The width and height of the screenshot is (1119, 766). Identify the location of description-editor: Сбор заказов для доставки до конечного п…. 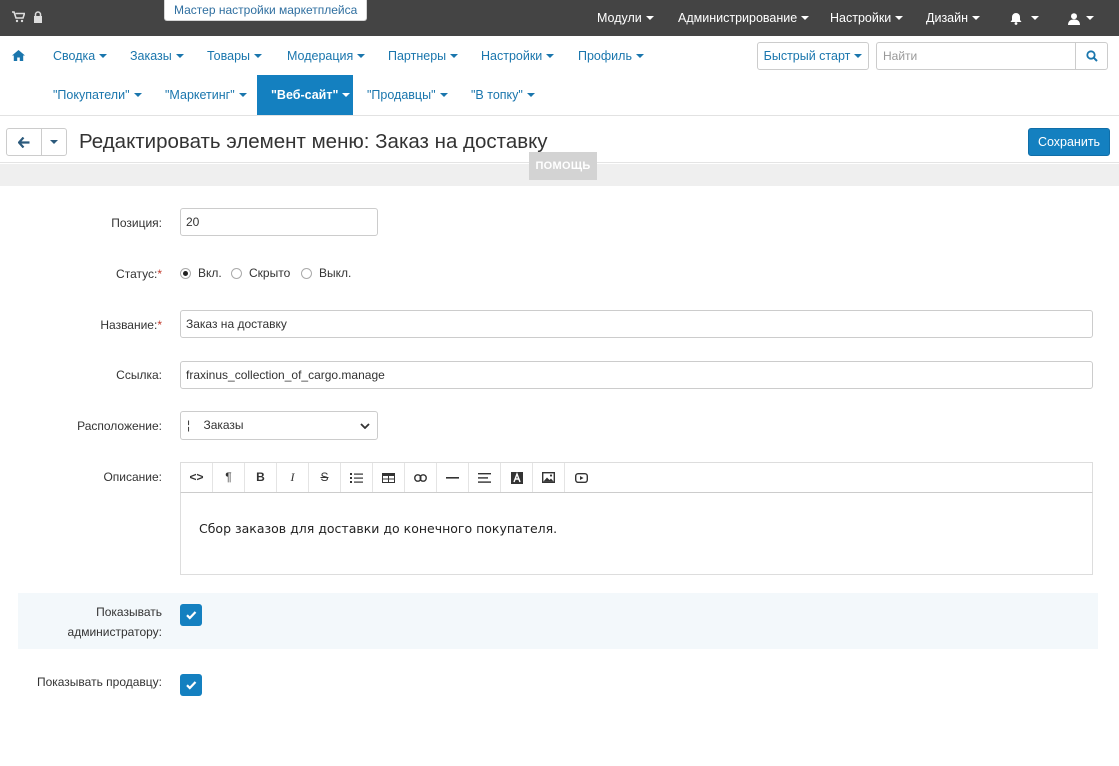
(636, 534).